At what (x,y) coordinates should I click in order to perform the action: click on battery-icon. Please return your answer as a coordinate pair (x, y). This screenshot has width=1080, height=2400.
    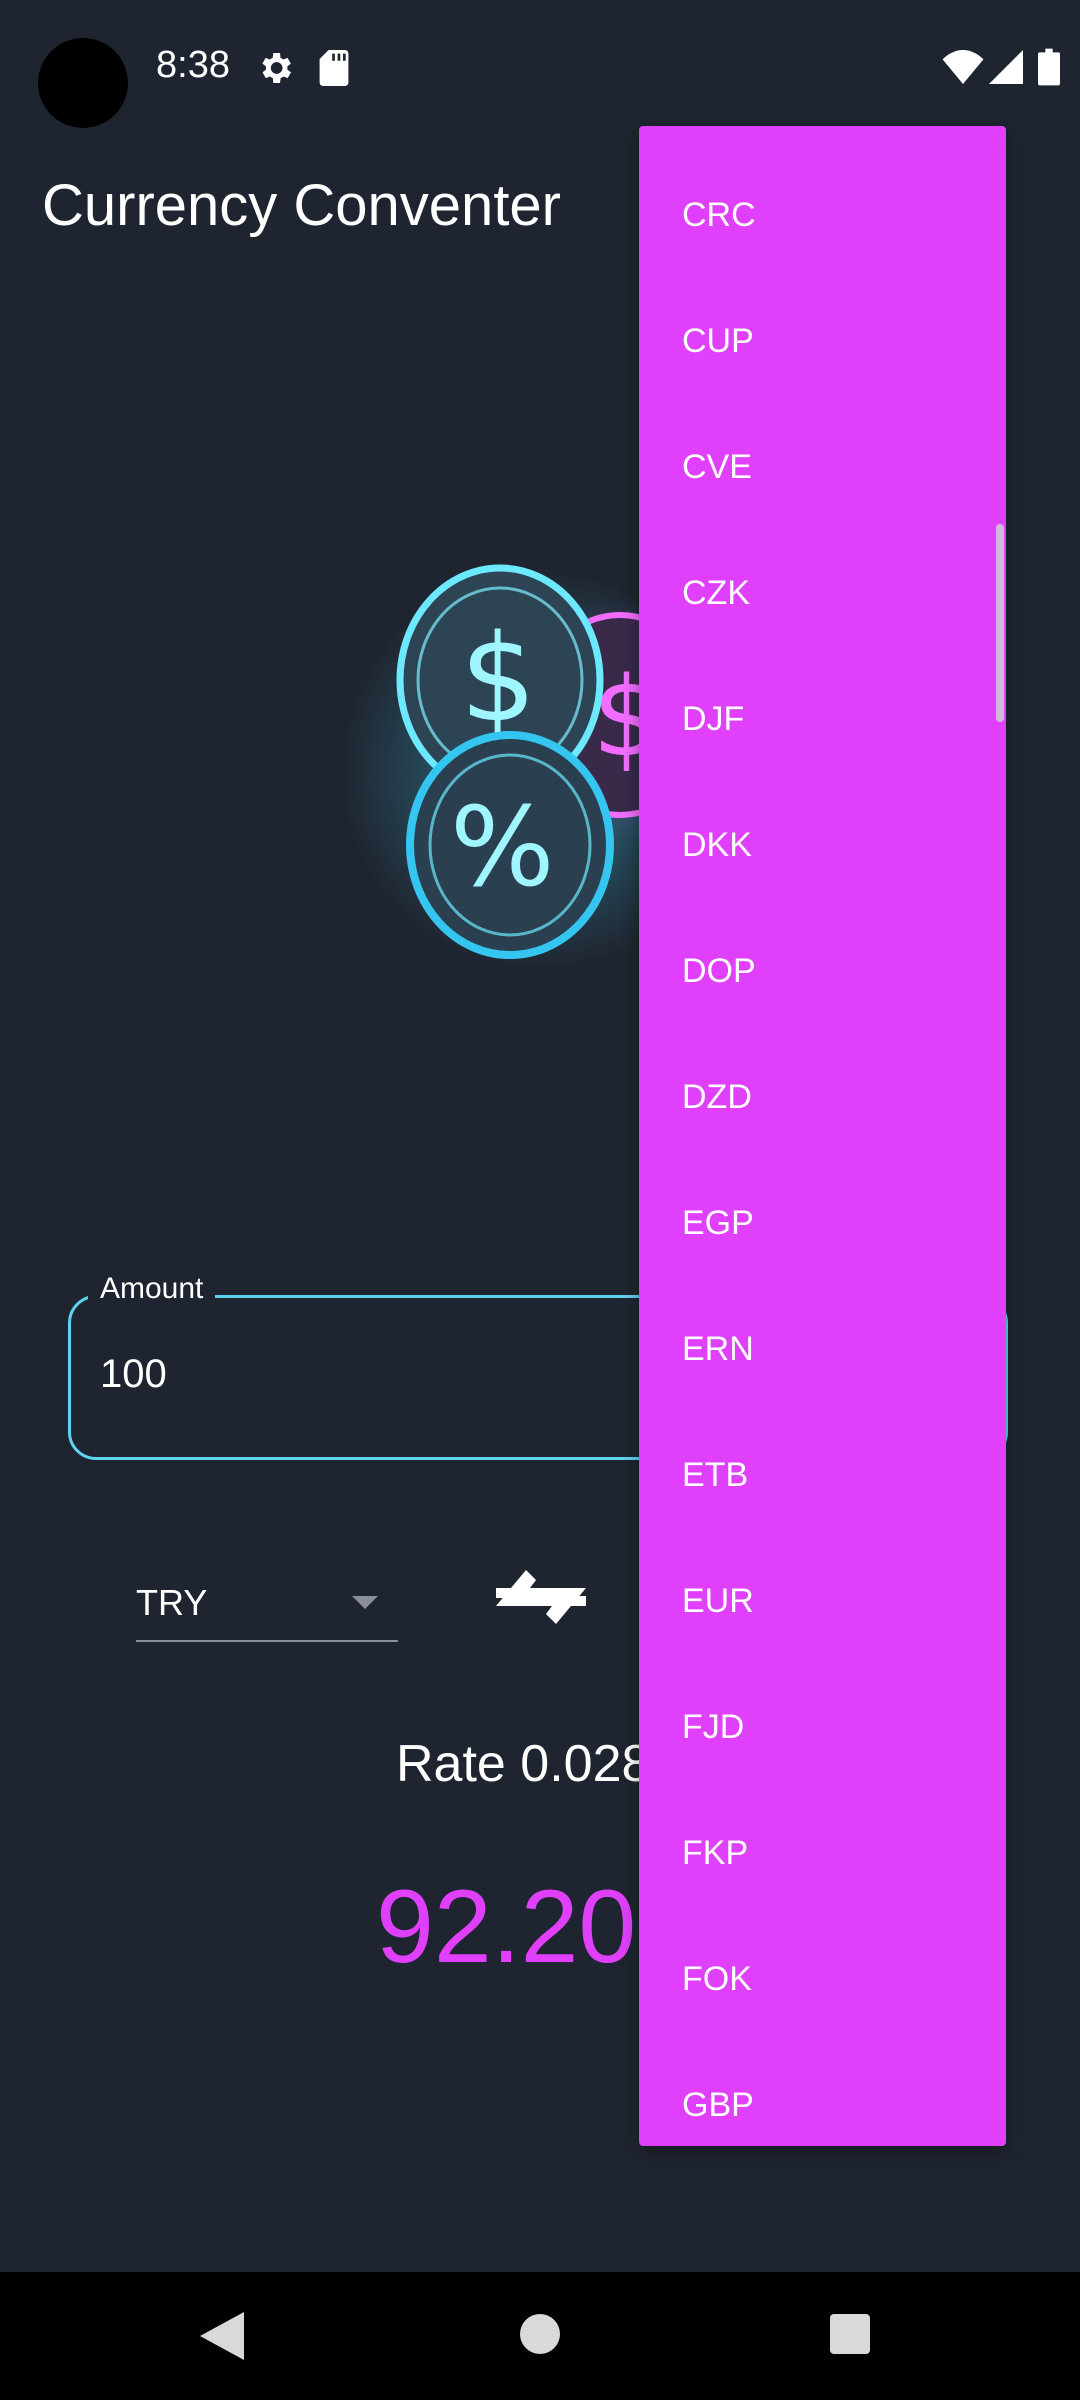
    Looking at the image, I should click on (1049, 67).